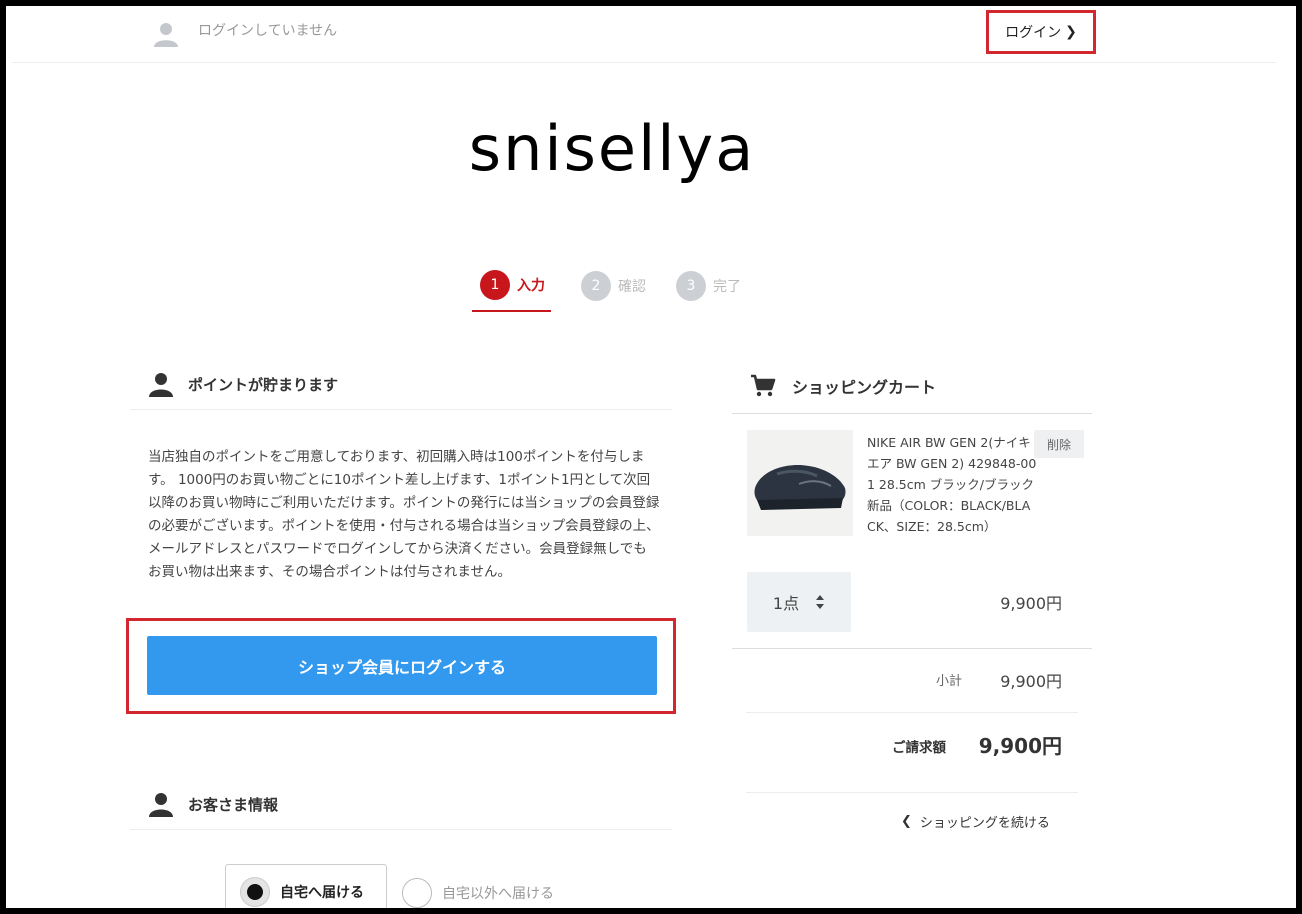  Describe the element at coordinates (1033, 33) in the screenshot. I see `login-link-label: ログイン` at that location.